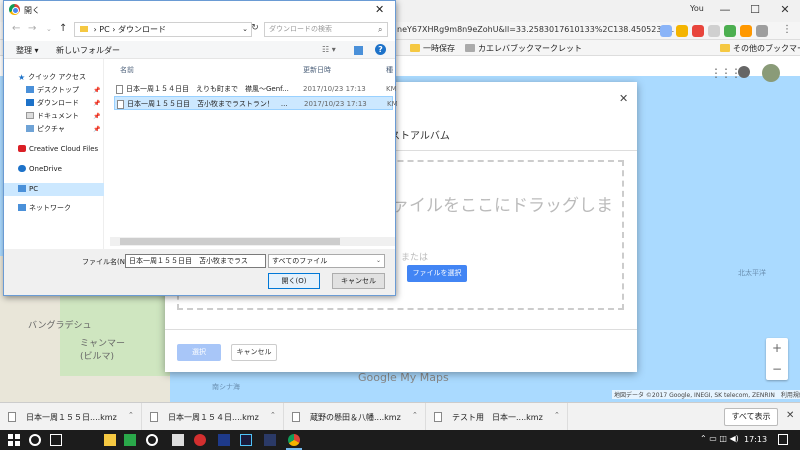 This screenshot has width=800, height=450. I want to click on profile-name: You, so click(697, 8).